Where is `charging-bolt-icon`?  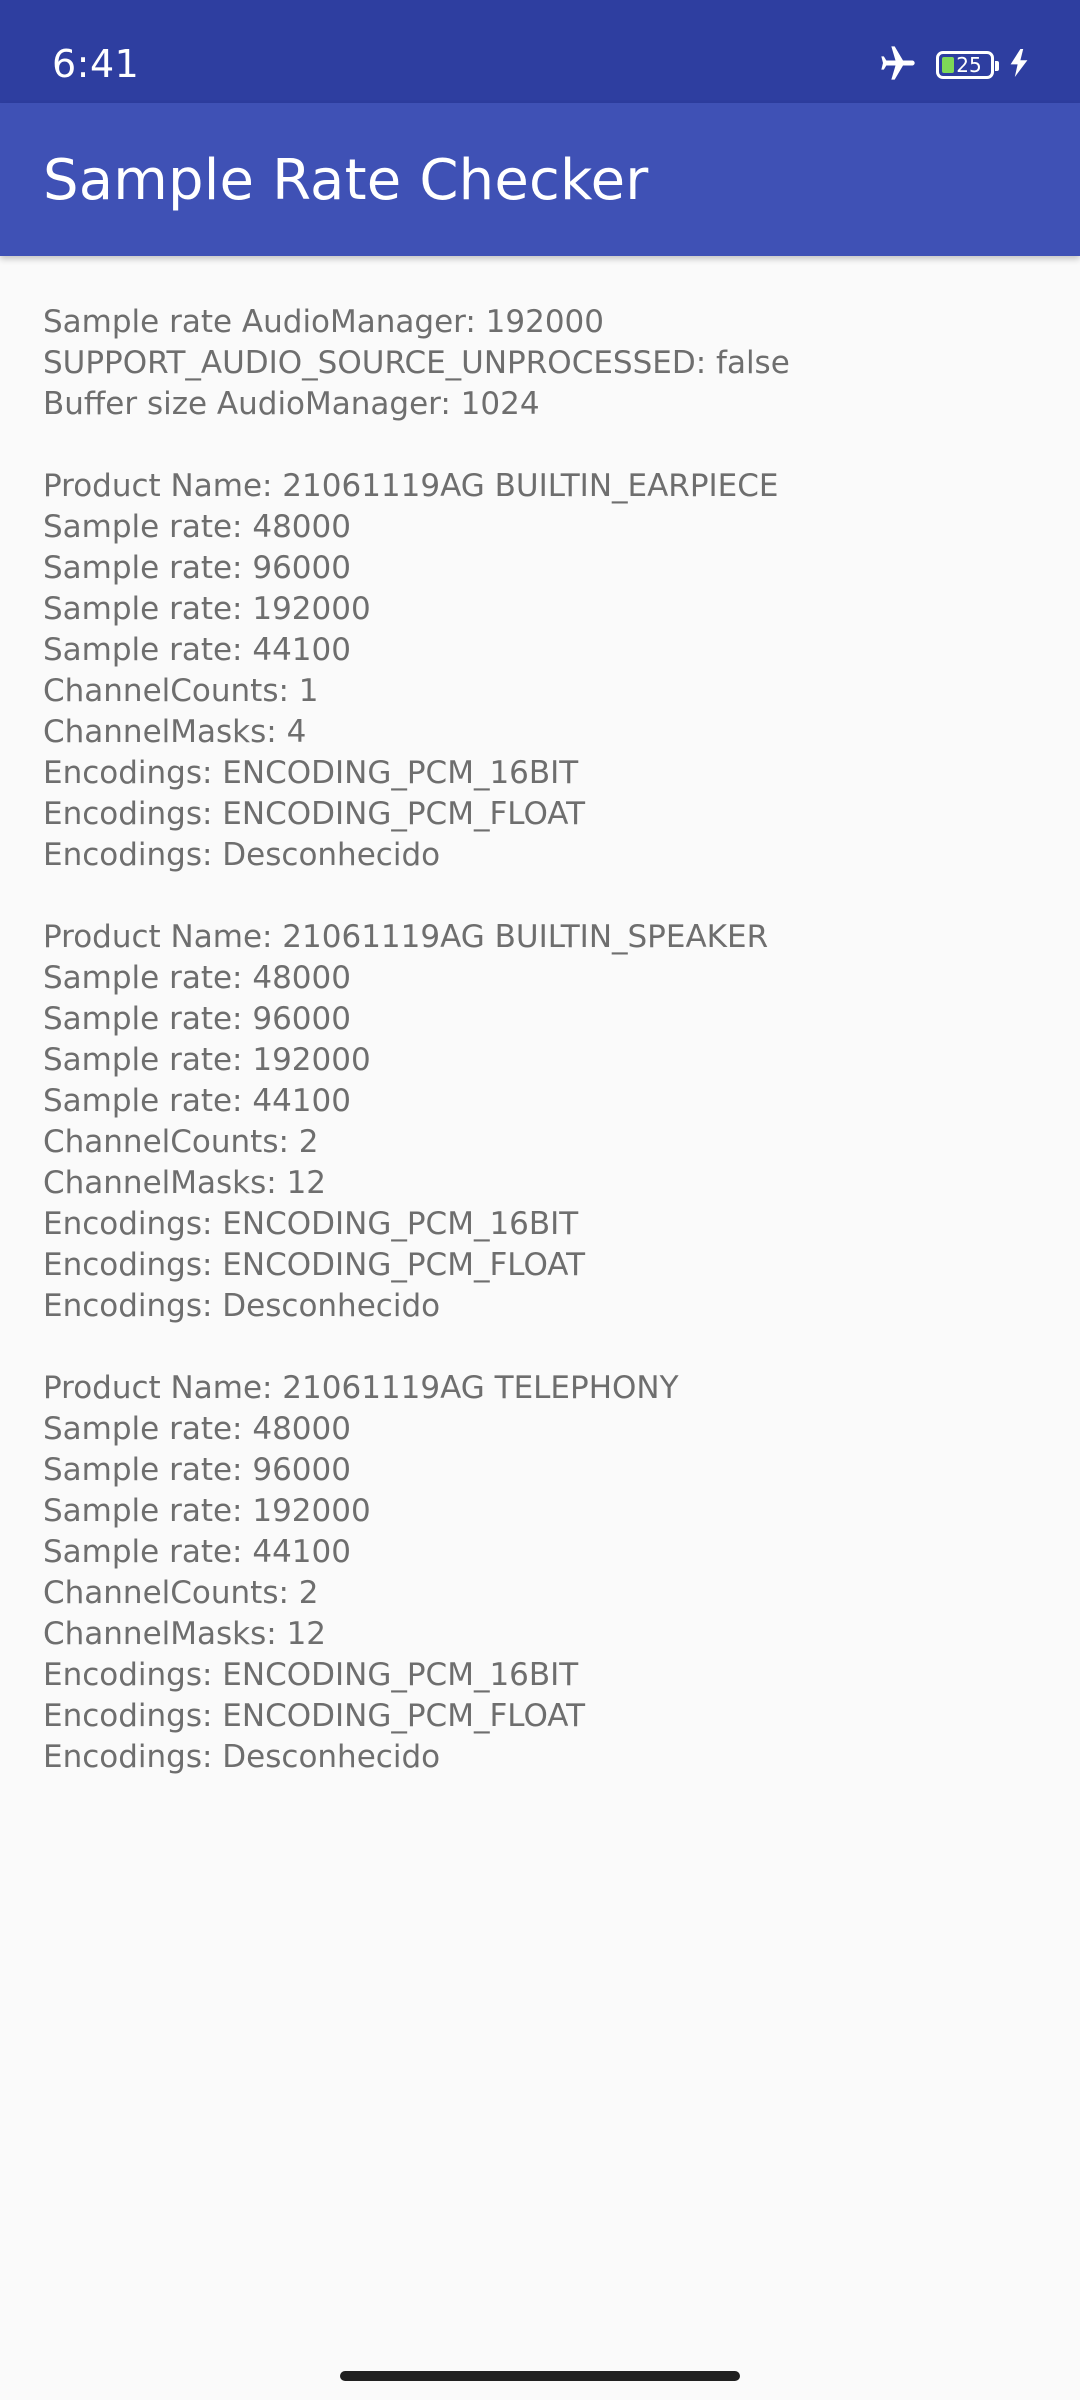 charging-bolt-icon is located at coordinates (1019, 65).